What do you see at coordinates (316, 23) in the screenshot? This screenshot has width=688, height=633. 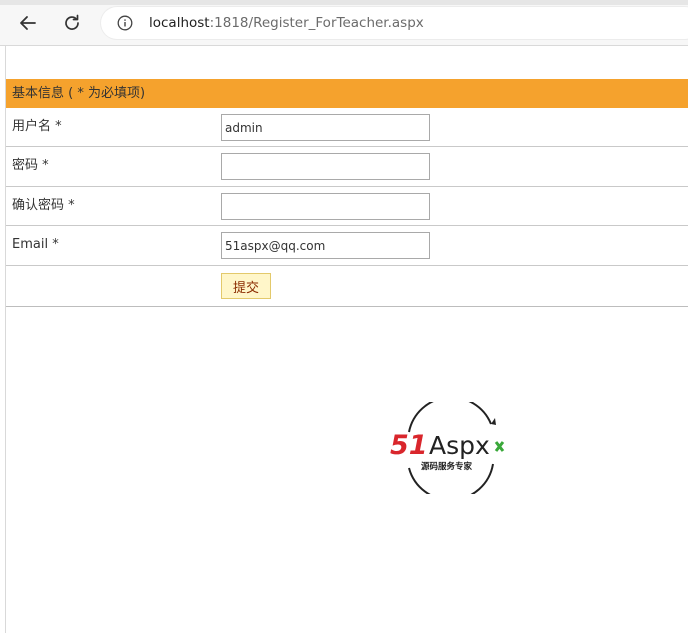 I see `url-path: :1818/Register_ForTeacher.aspx` at bounding box center [316, 23].